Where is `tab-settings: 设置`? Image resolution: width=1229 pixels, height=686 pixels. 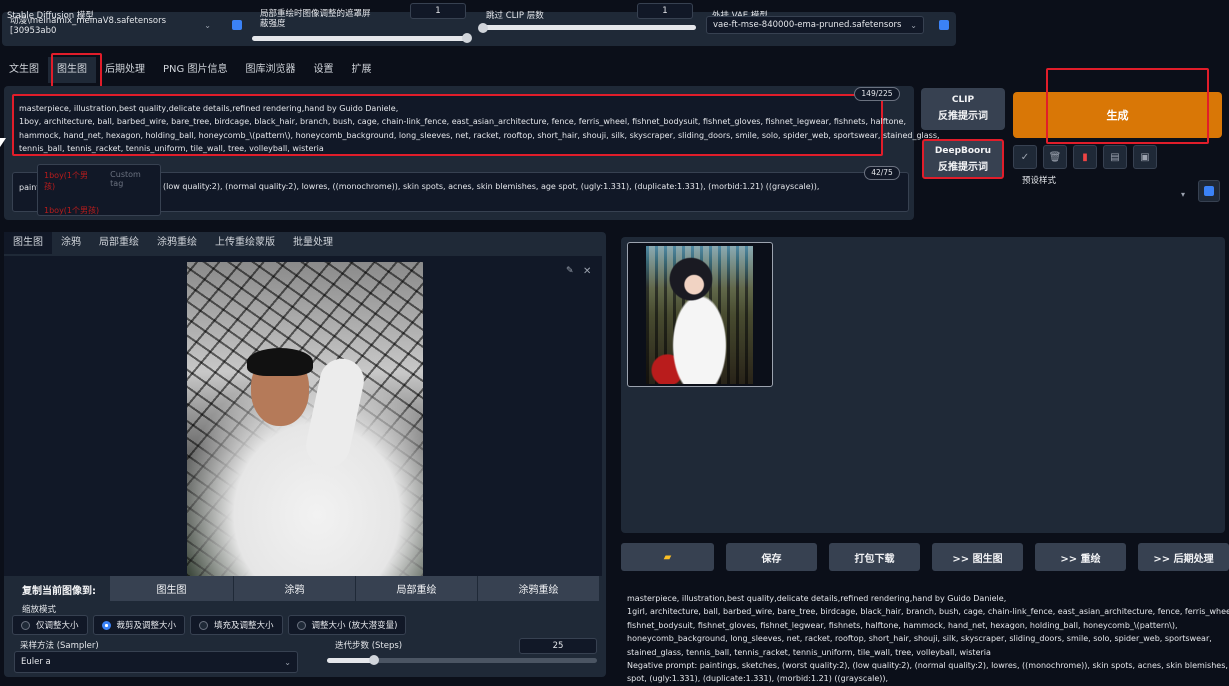
tab-settings: 设置 is located at coordinates (323, 70).